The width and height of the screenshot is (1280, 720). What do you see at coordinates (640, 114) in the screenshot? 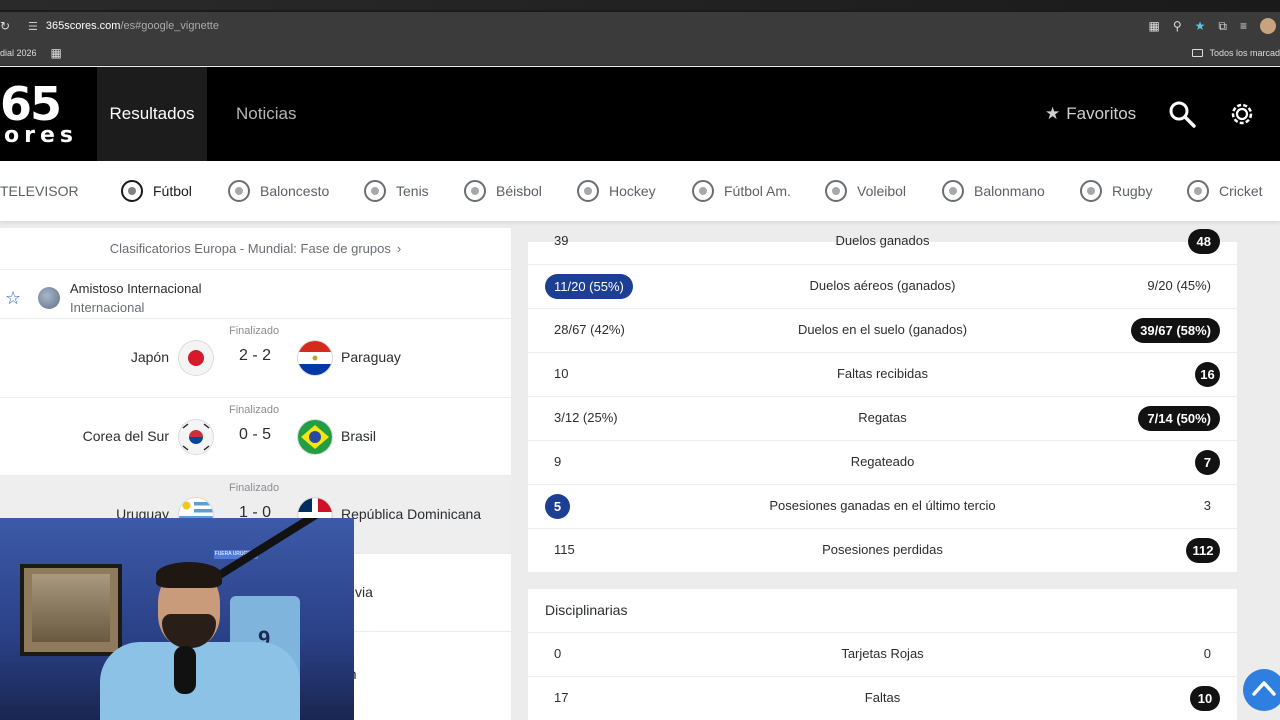
I see `site-header: 65 ores Resultados Noticias ★ Favoritos` at bounding box center [640, 114].